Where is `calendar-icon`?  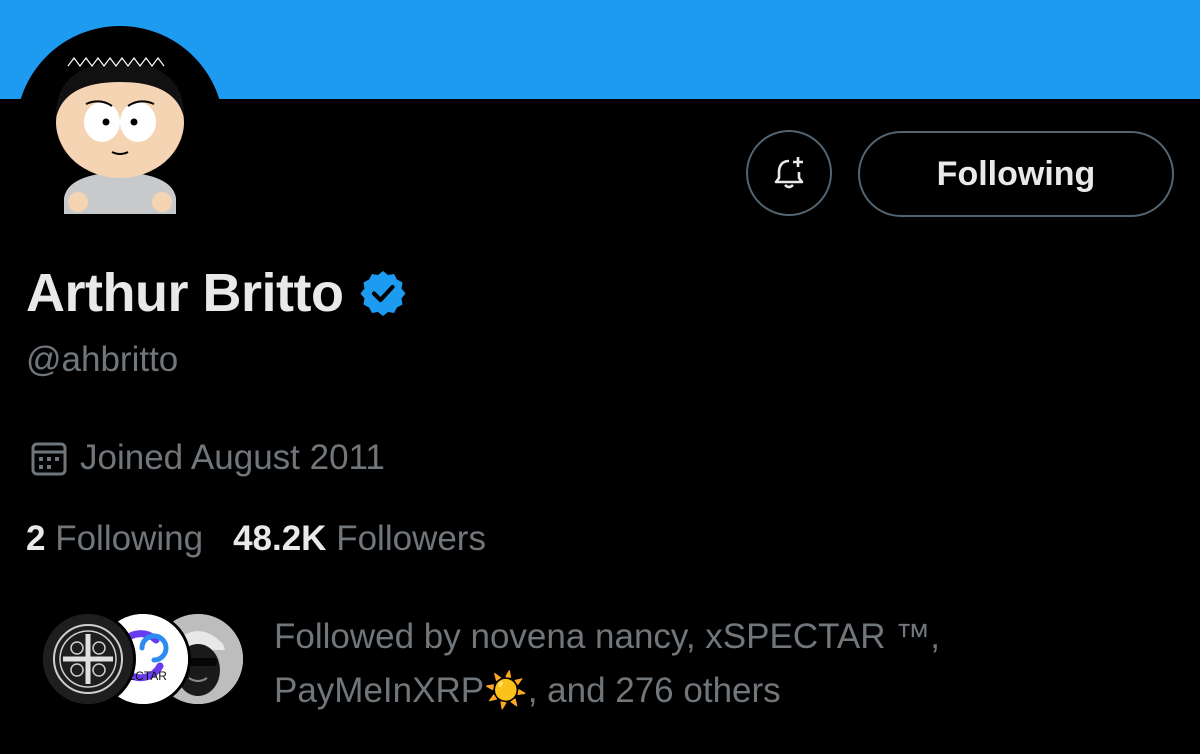 calendar-icon is located at coordinates (49, 459).